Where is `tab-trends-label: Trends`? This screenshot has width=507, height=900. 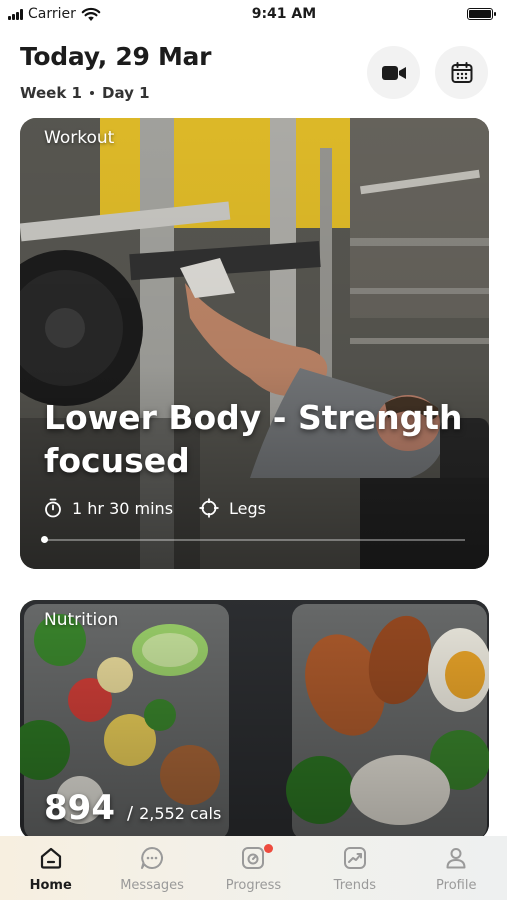
tab-trends-label: Trends is located at coordinates (355, 885).